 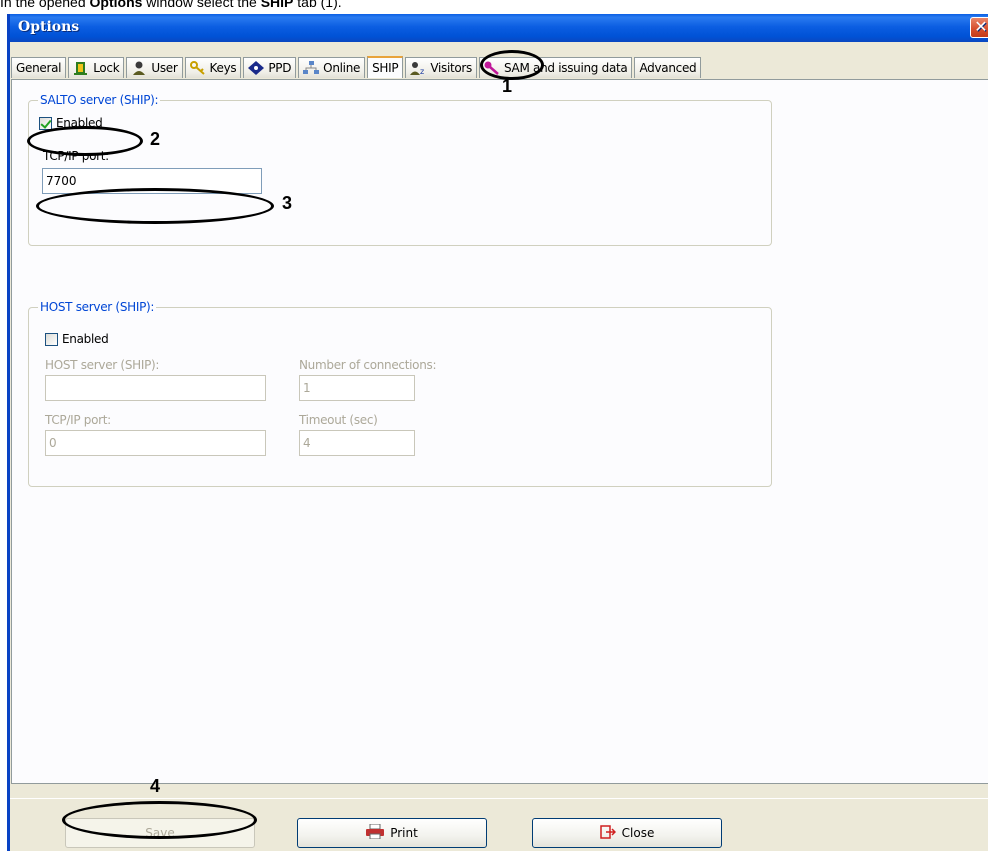 What do you see at coordinates (96, 67) in the screenshot?
I see `tab-lock: Lock` at bounding box center [96, 67].